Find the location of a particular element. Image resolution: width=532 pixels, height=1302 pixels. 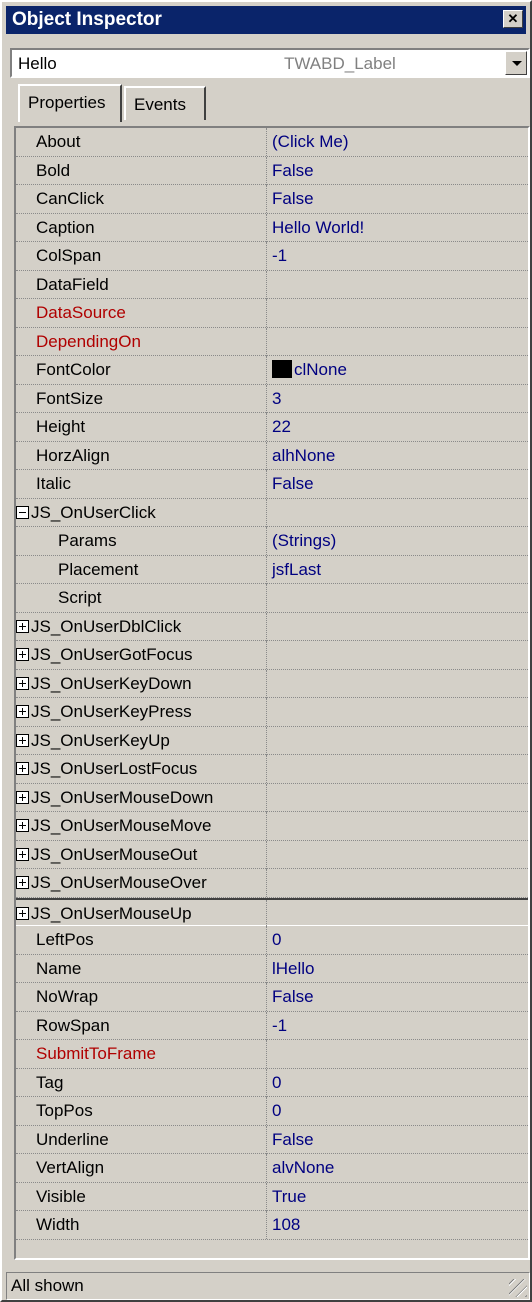

property-row-fontcolor: FontColor clNone is located at coordinates (272, 370).